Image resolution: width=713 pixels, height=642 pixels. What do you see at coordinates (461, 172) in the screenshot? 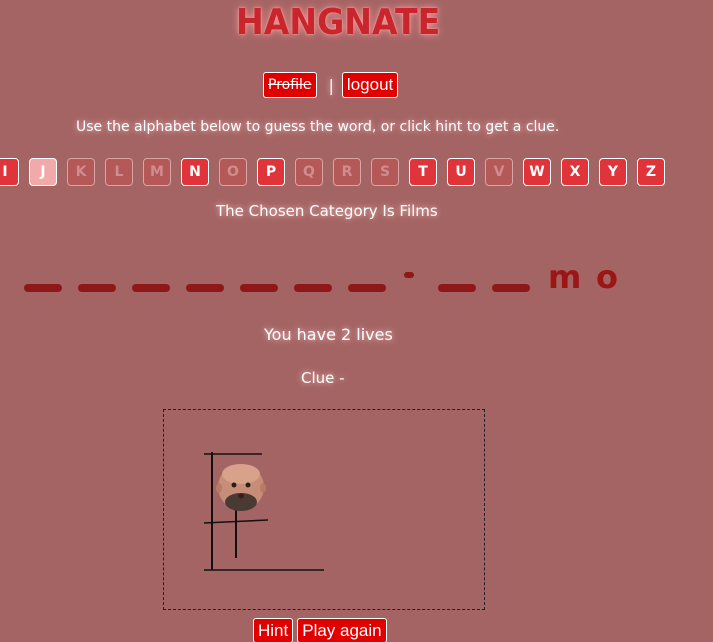
I see `letter-button-u: U` at bounding box center [461, 172].